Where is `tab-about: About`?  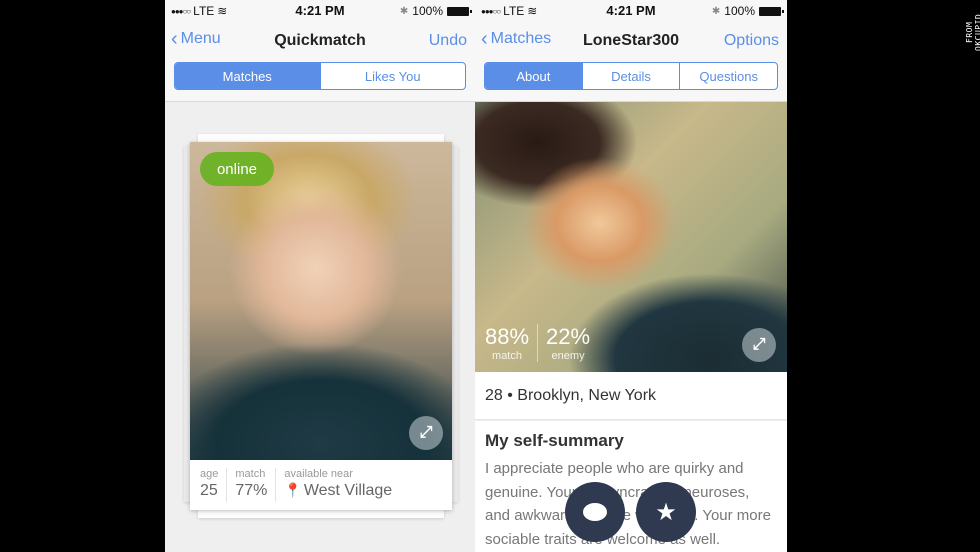
tab-about: About is located at coordinates (533, 76).